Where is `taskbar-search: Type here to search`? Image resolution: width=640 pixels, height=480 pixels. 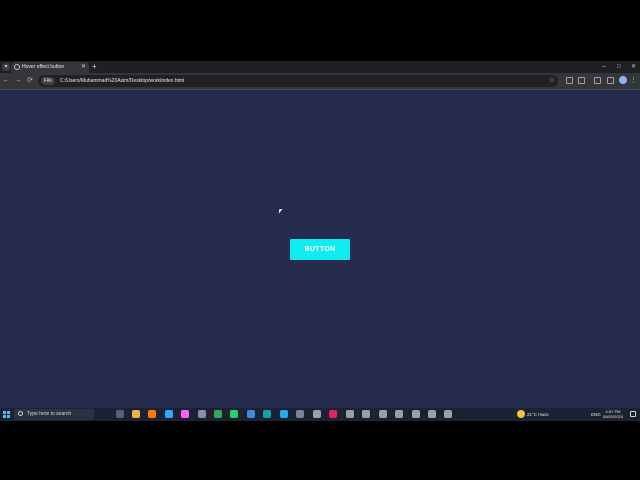
taskbar-search: Type here to search is located at coordinates (54, 414).